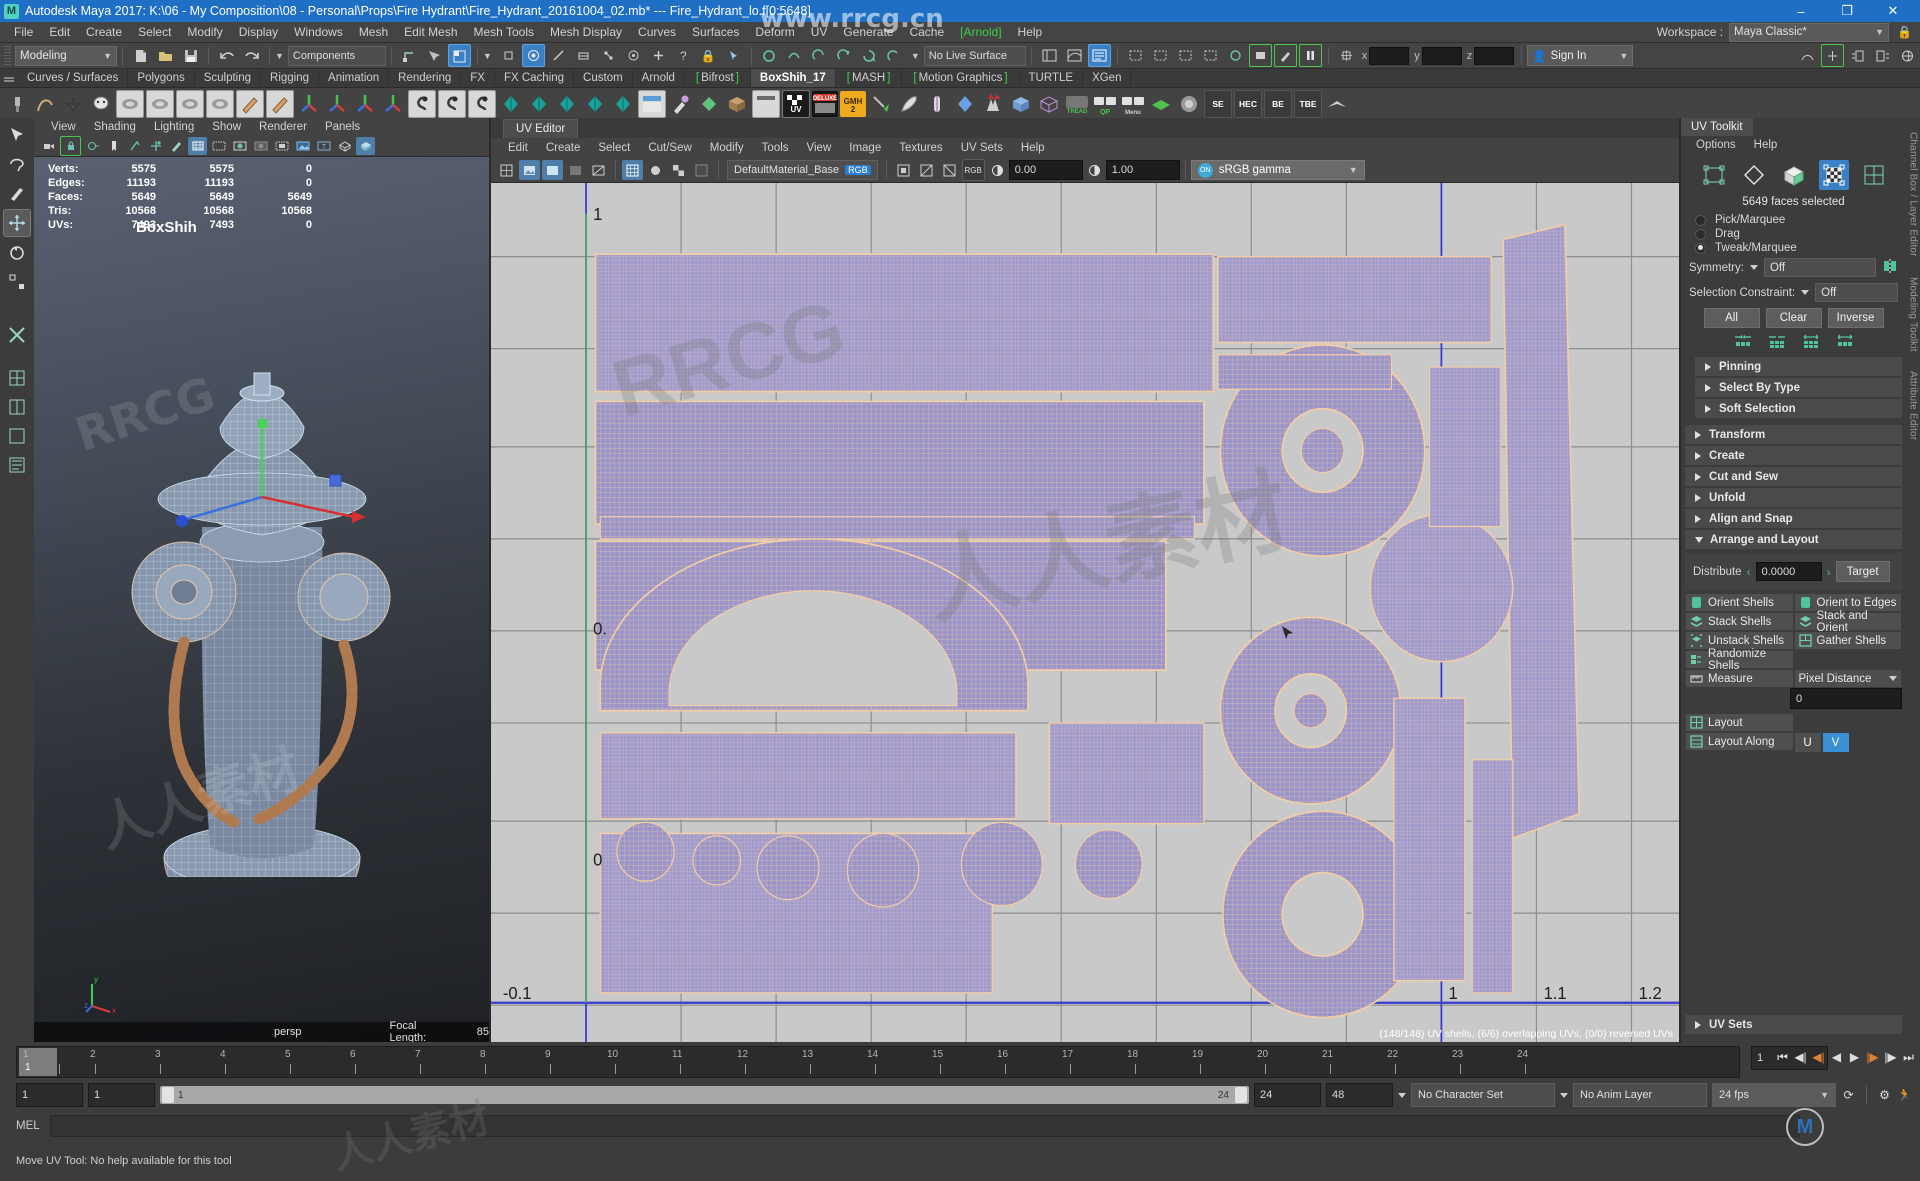 The height and width of the screenshot is (1181, 1920). I want to click on distribute-input: 0.0000, so click(1788, 571).